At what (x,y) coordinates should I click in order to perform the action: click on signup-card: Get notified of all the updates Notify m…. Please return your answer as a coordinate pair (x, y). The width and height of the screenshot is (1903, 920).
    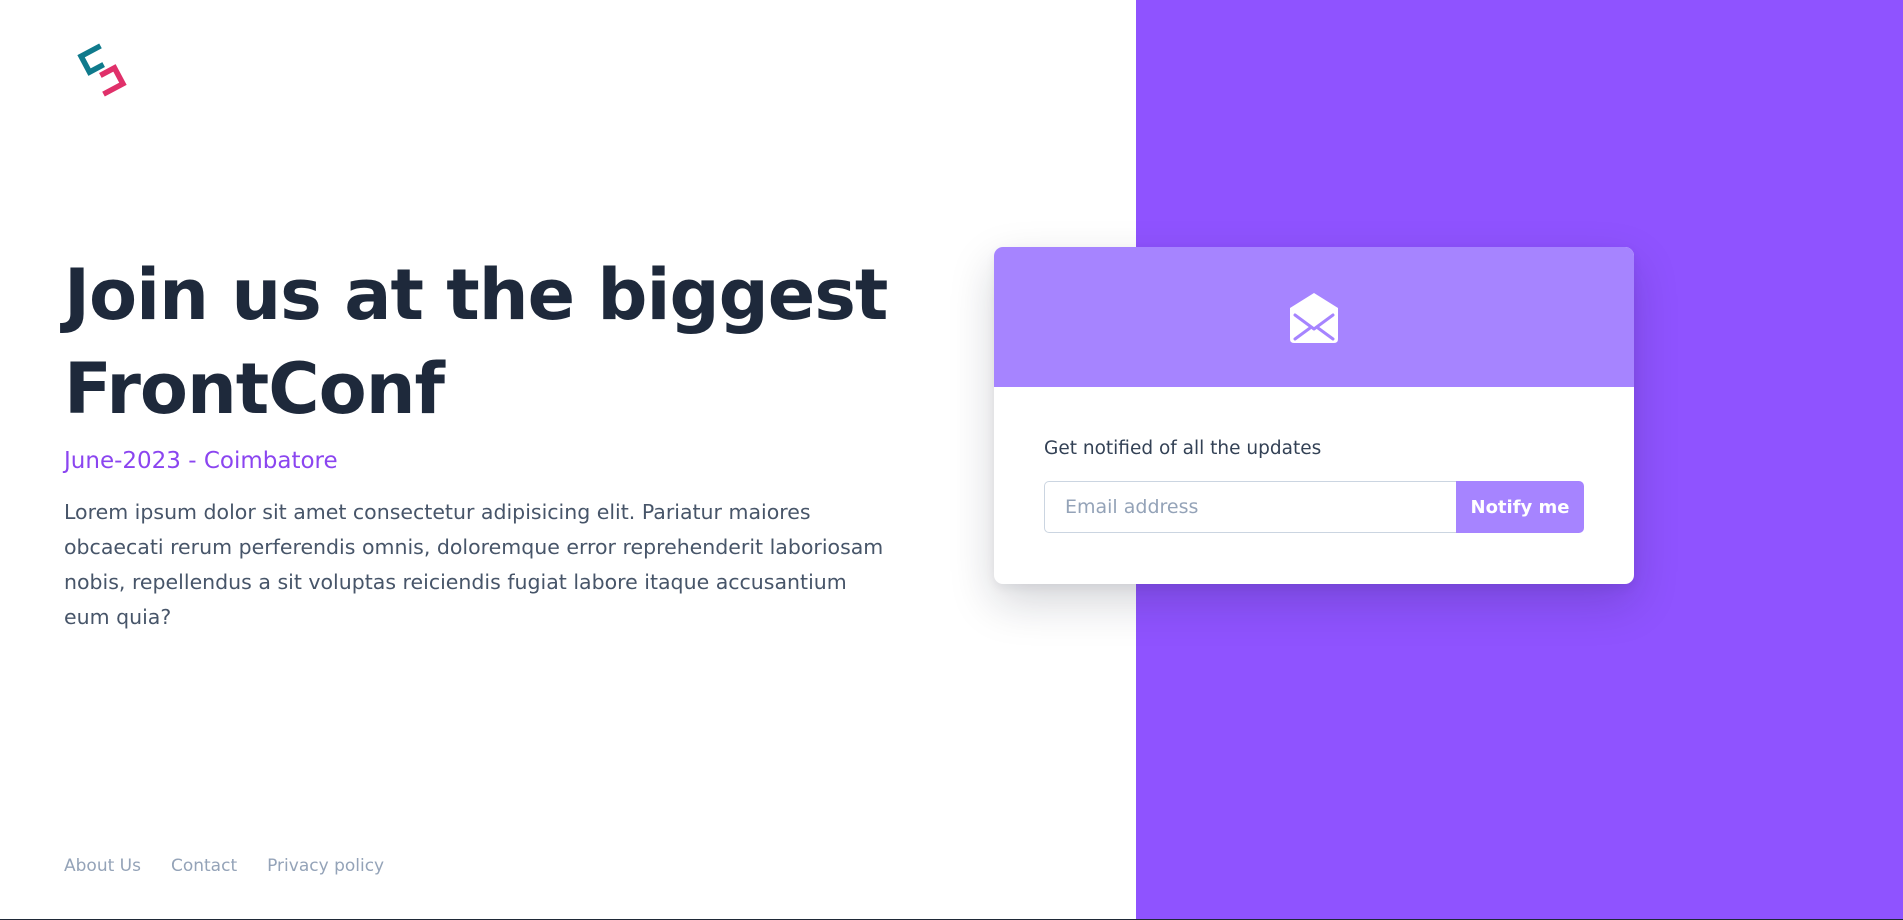
    Looking at the image, I should click on (1314, 415).